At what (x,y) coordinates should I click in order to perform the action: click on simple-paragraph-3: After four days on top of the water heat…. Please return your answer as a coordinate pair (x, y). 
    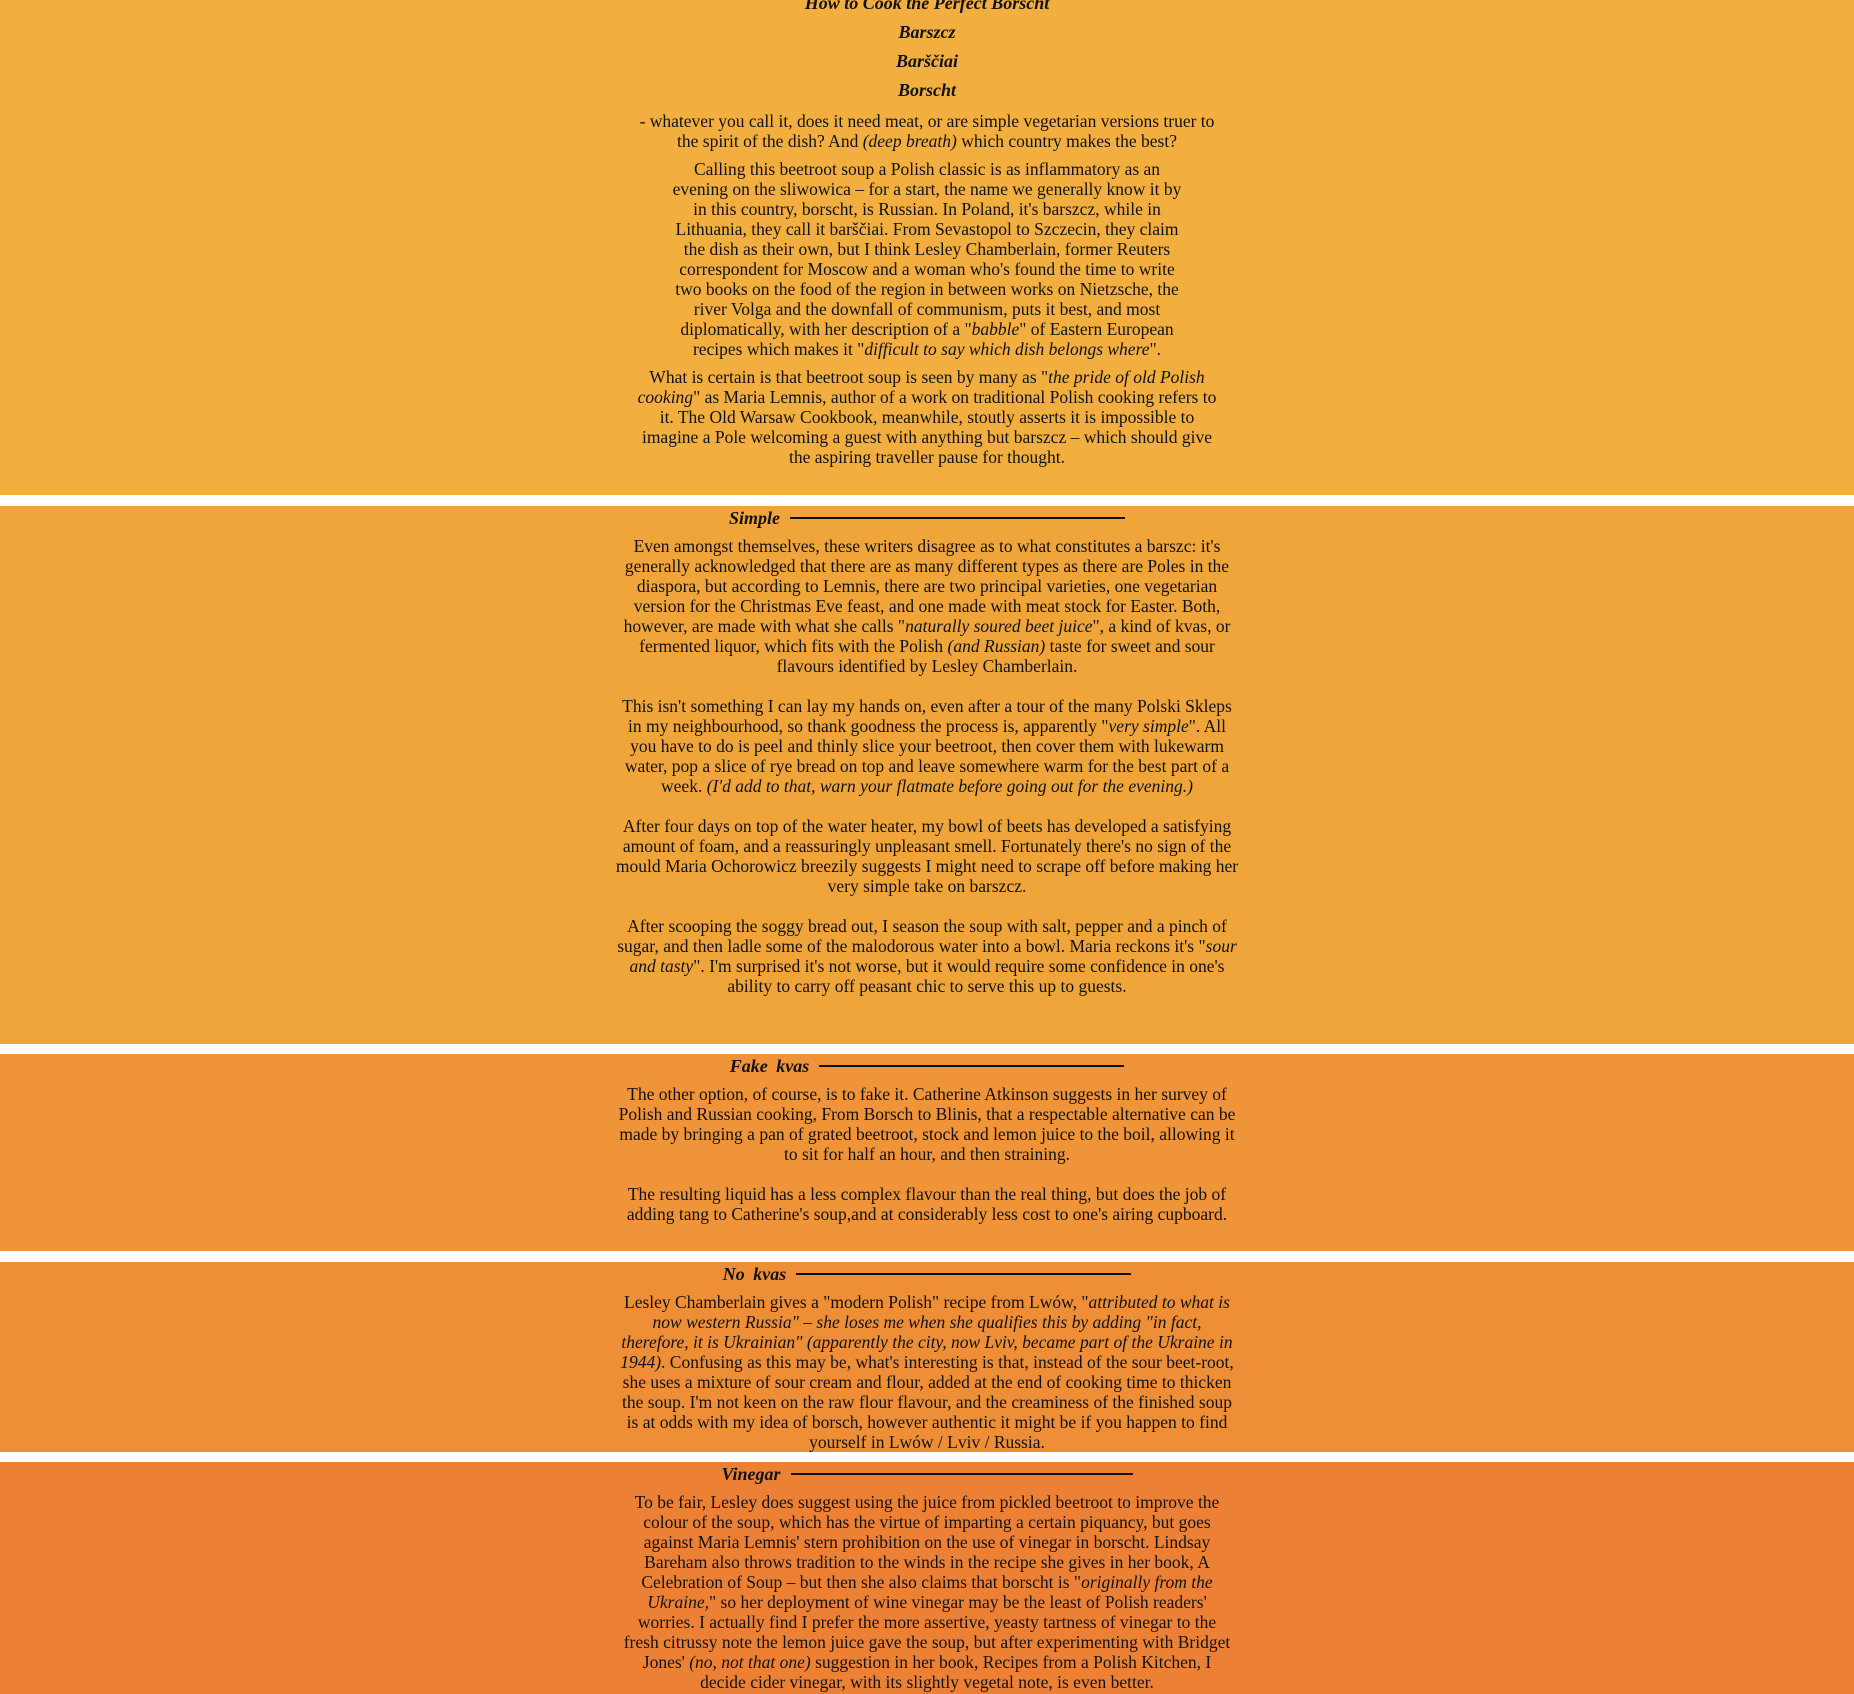
    Looking at the image, I should click on (927, 856).